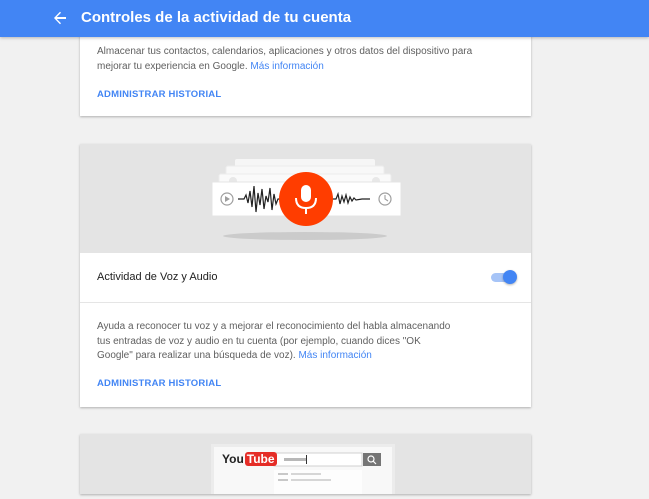 The height and width of the screenshot is (499, 649). I want to click on back-button, so click(60, 18).